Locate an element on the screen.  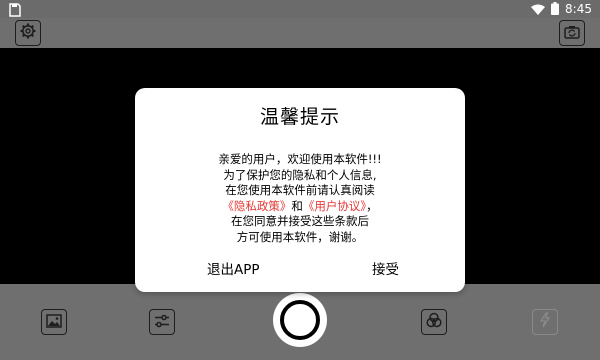
filters-icon is located at coordinates (434, 322).